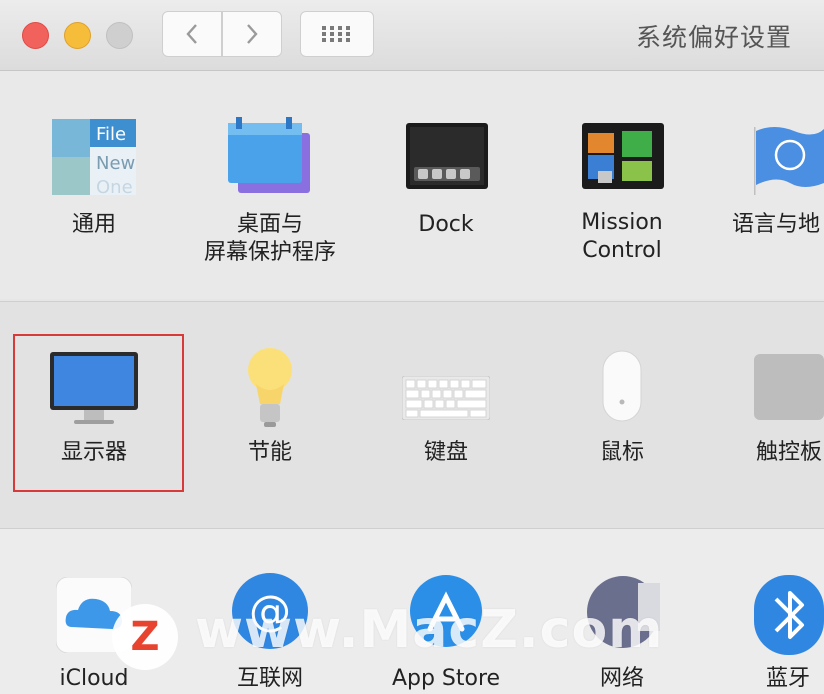  What do you see at coordinates (622, 236) in the screenshot?
I see `pane-mission-control-label: Mission Control` at bounding box center [622, 236].